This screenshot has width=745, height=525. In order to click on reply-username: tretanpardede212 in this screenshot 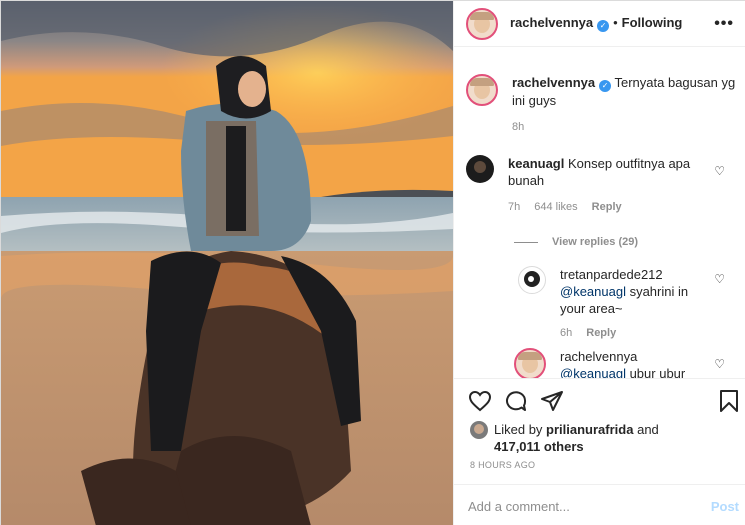, I will do `click(611, 274)`.